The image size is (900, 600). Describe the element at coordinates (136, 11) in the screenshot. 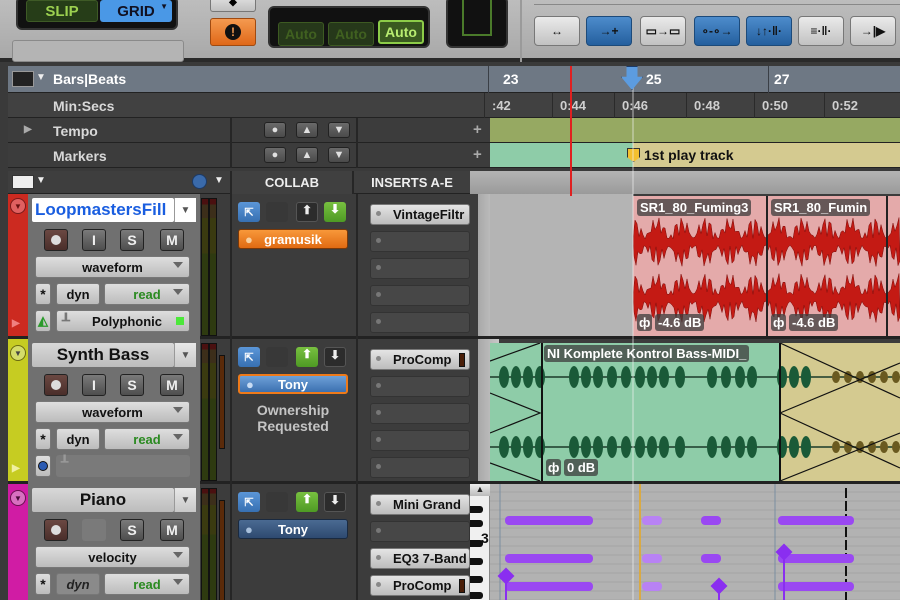

I see `grid-mode-button: GRID ▼` at that location.